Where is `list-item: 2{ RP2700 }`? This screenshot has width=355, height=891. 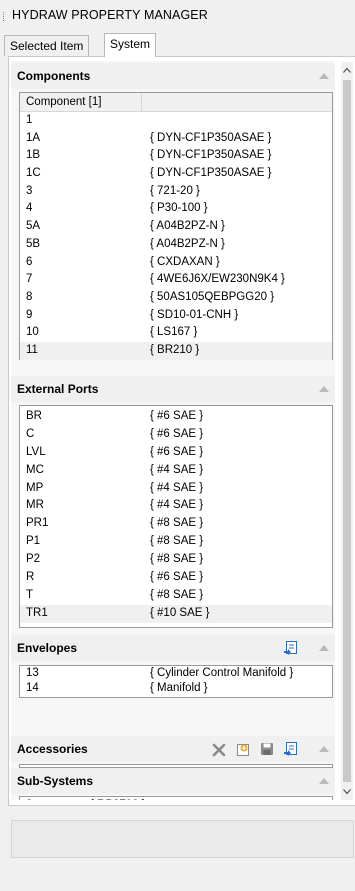 list-item: 2{ RP2700 } is located at coordinates (176, 799).